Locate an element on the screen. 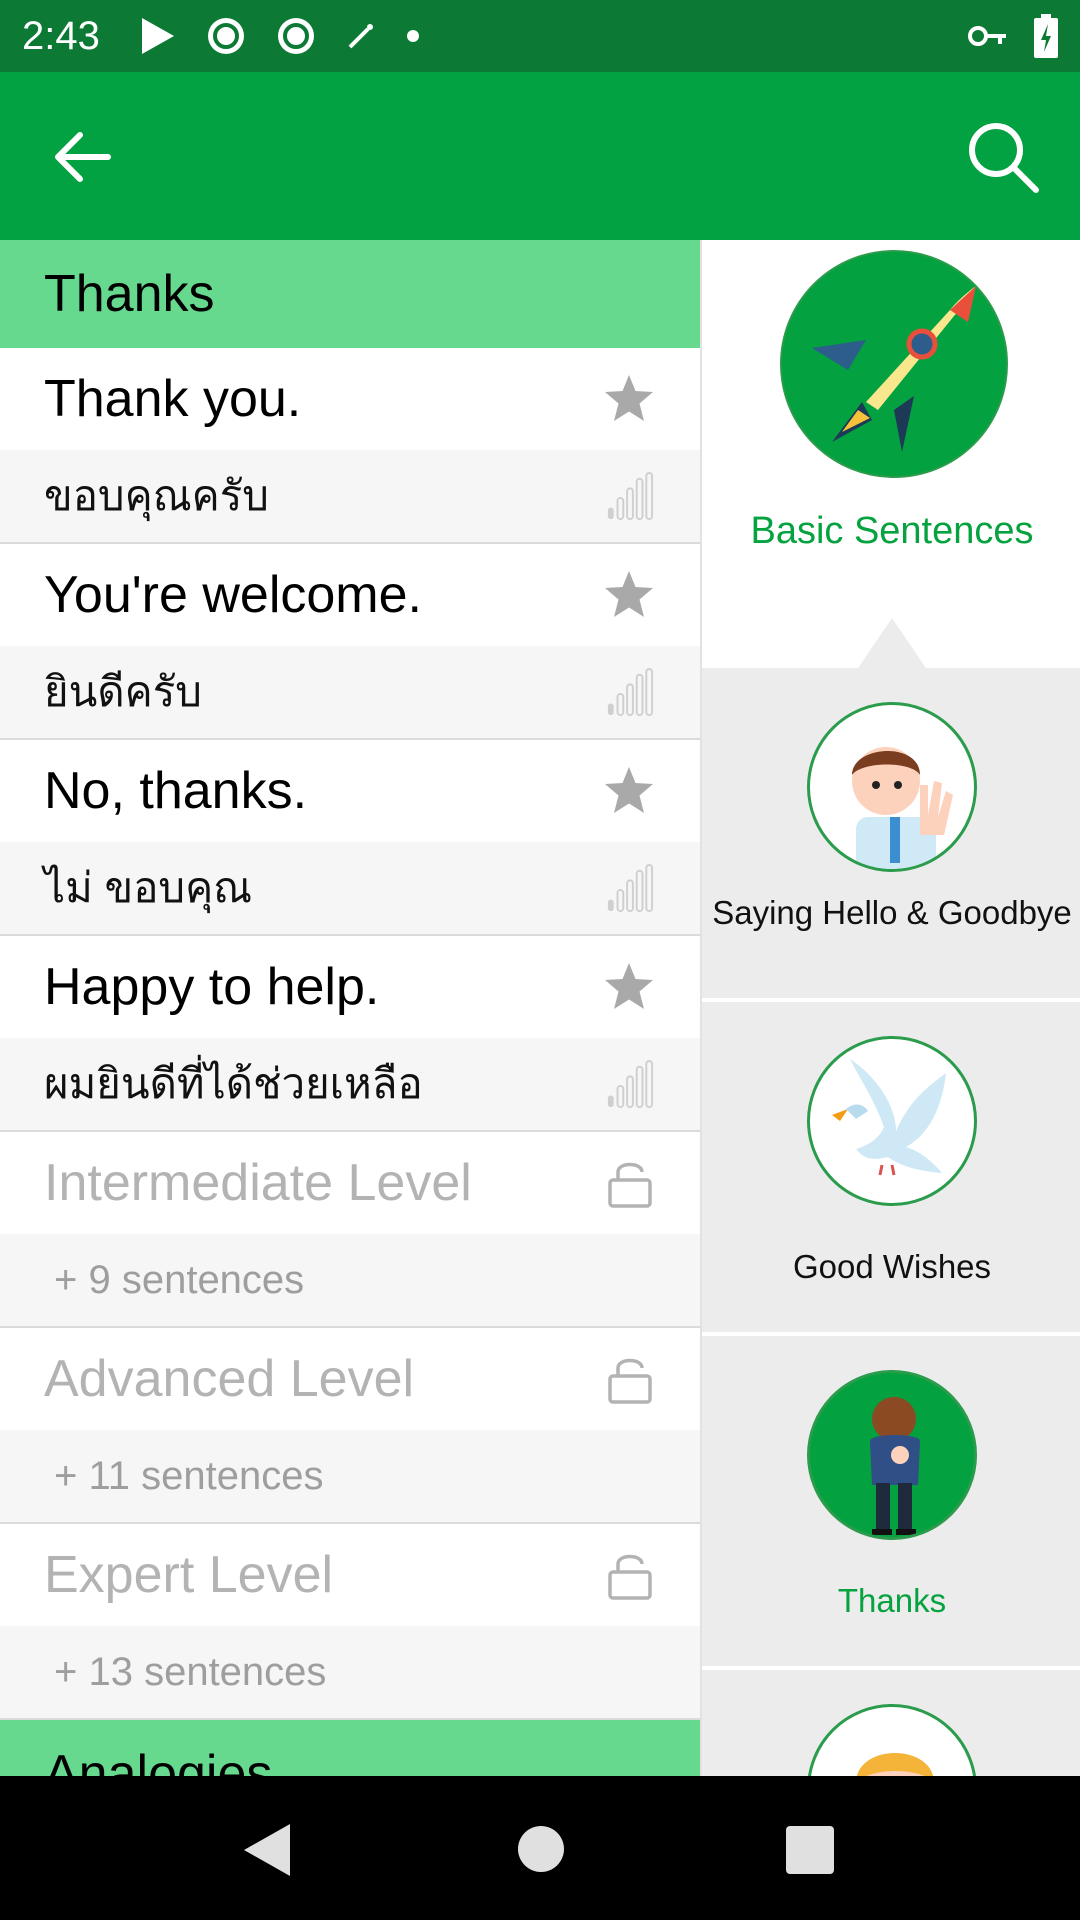 Image resolution: width=1080 pixels, height=1920 pixels. level-title: Advanced Level is located at coordinates (229, 1379).